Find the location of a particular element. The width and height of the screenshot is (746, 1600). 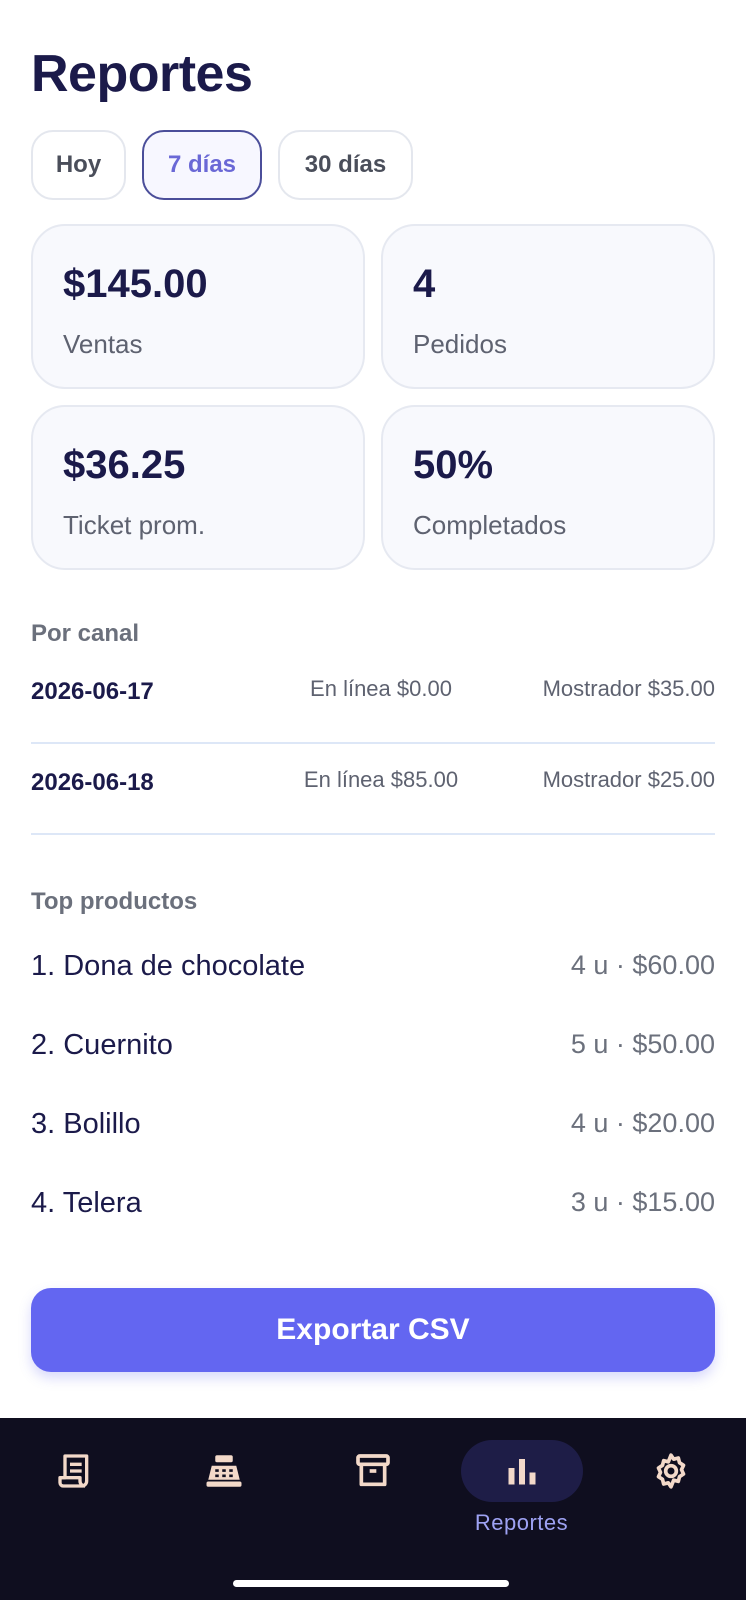

channel-date: 2026-06-17 is located at coordinates (92, 691).